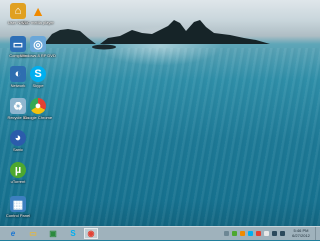  What do you see at coordinates (282, 233) in the screenshot?
I see `tray-volume-icon` at bounding box center [282, 233].